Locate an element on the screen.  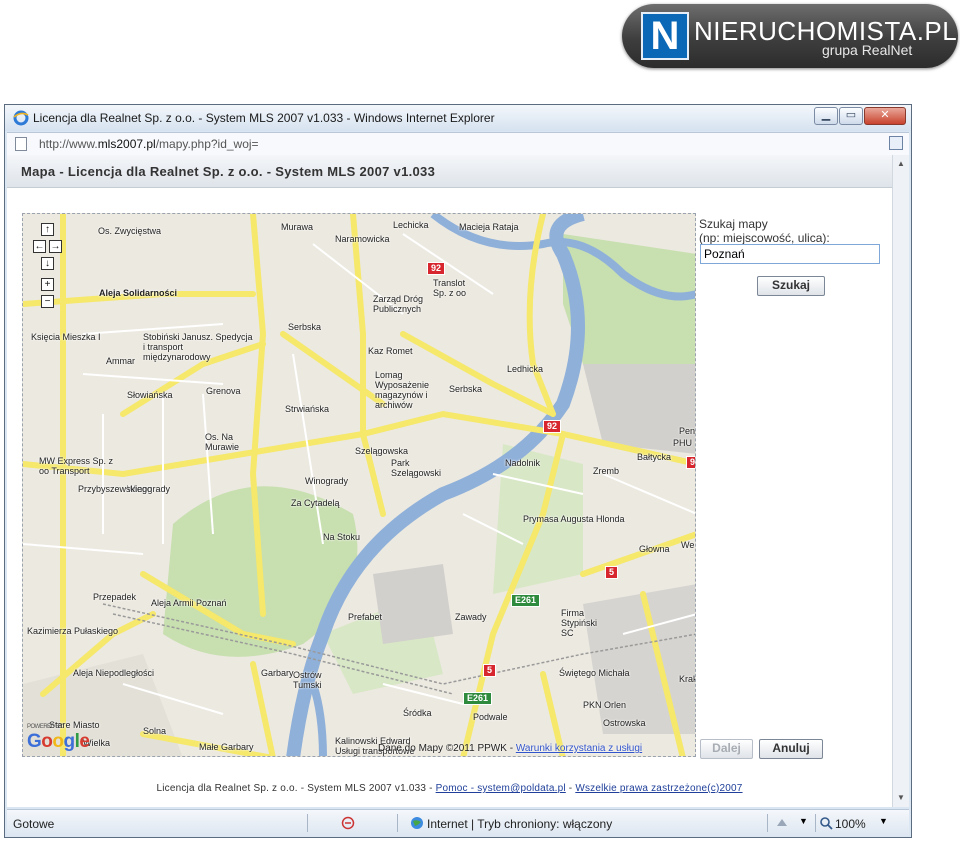
map-label: Lomag Wyposażenie magazynów i archiwów is located at coordinates (402, 390).